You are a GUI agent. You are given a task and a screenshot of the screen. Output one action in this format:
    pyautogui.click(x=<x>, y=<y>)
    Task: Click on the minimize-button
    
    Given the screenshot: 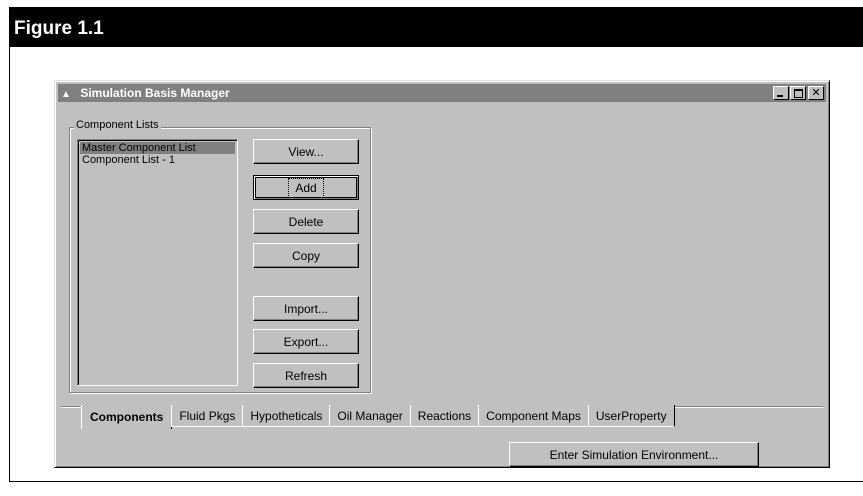 What is the action you would take?
    pyautogui.click(x=781, y=93)
    